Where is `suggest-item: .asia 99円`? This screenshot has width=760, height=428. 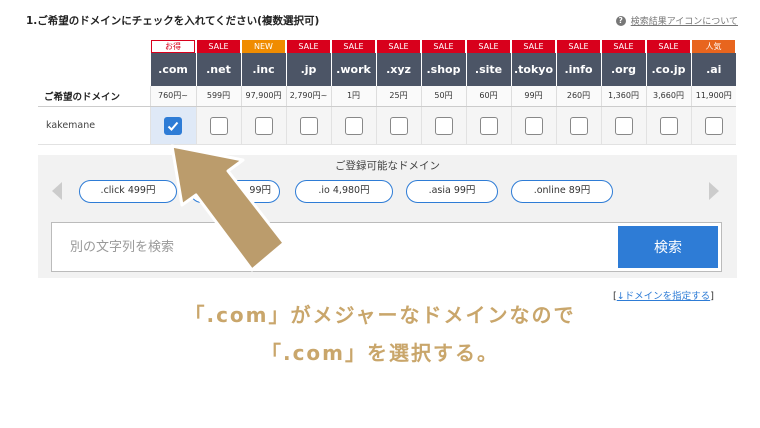 suggest-item: .asia 99円 is located at coordinates (452, 191).